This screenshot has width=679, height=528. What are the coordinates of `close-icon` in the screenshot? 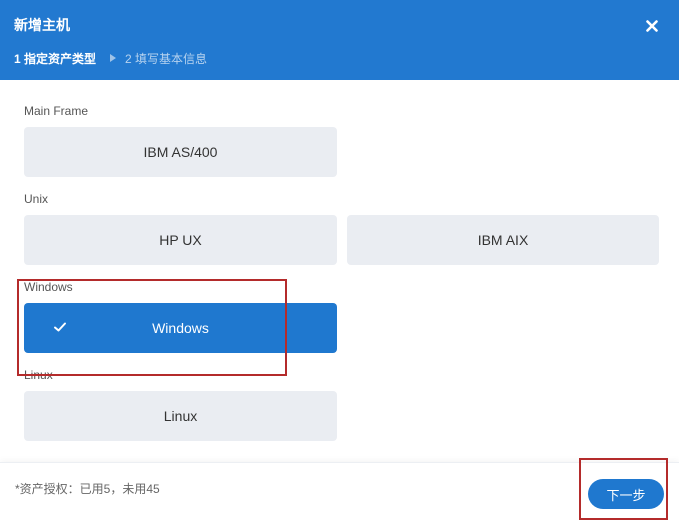 It's located at (652, 26).